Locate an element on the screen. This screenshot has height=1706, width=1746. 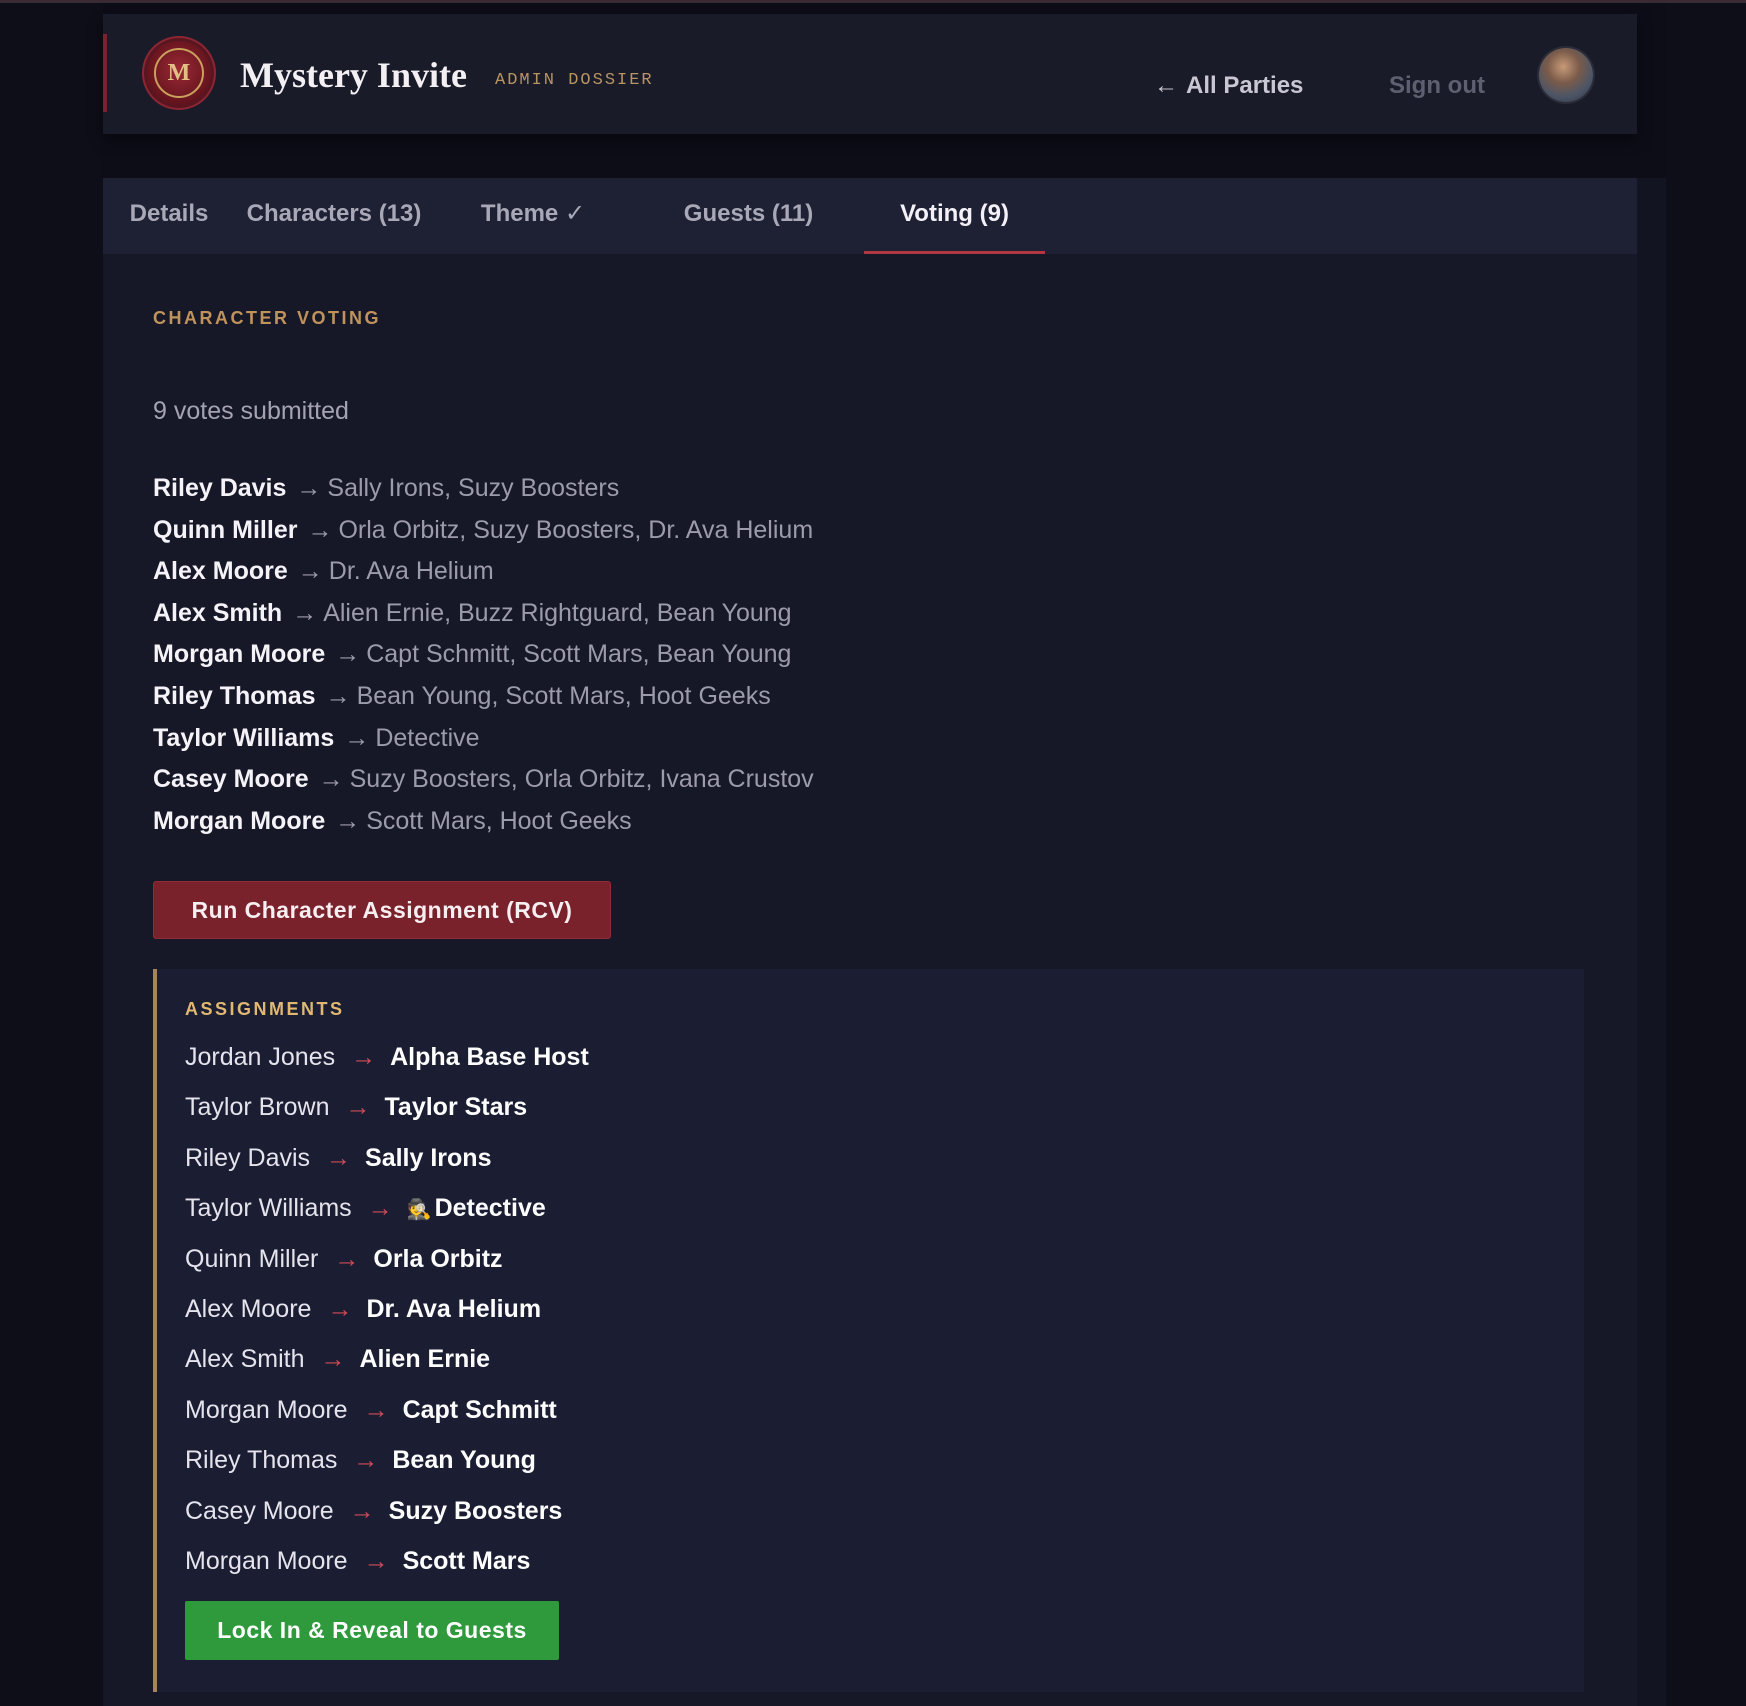
voter-name: Quinn Miller is located at coordinates (225, 529).